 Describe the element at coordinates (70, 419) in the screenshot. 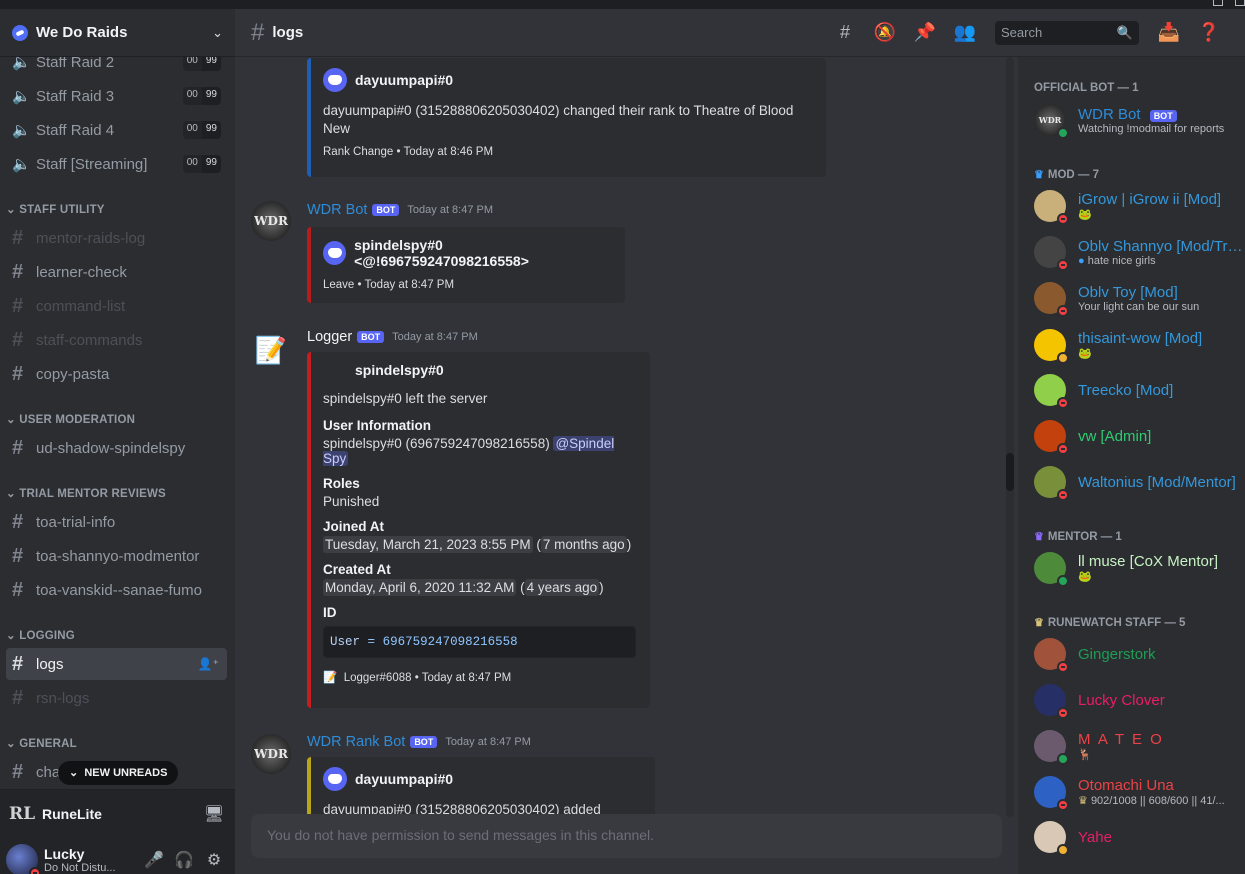

I see `category-user-moderation: ⌄ USER MODERATION` at that location.